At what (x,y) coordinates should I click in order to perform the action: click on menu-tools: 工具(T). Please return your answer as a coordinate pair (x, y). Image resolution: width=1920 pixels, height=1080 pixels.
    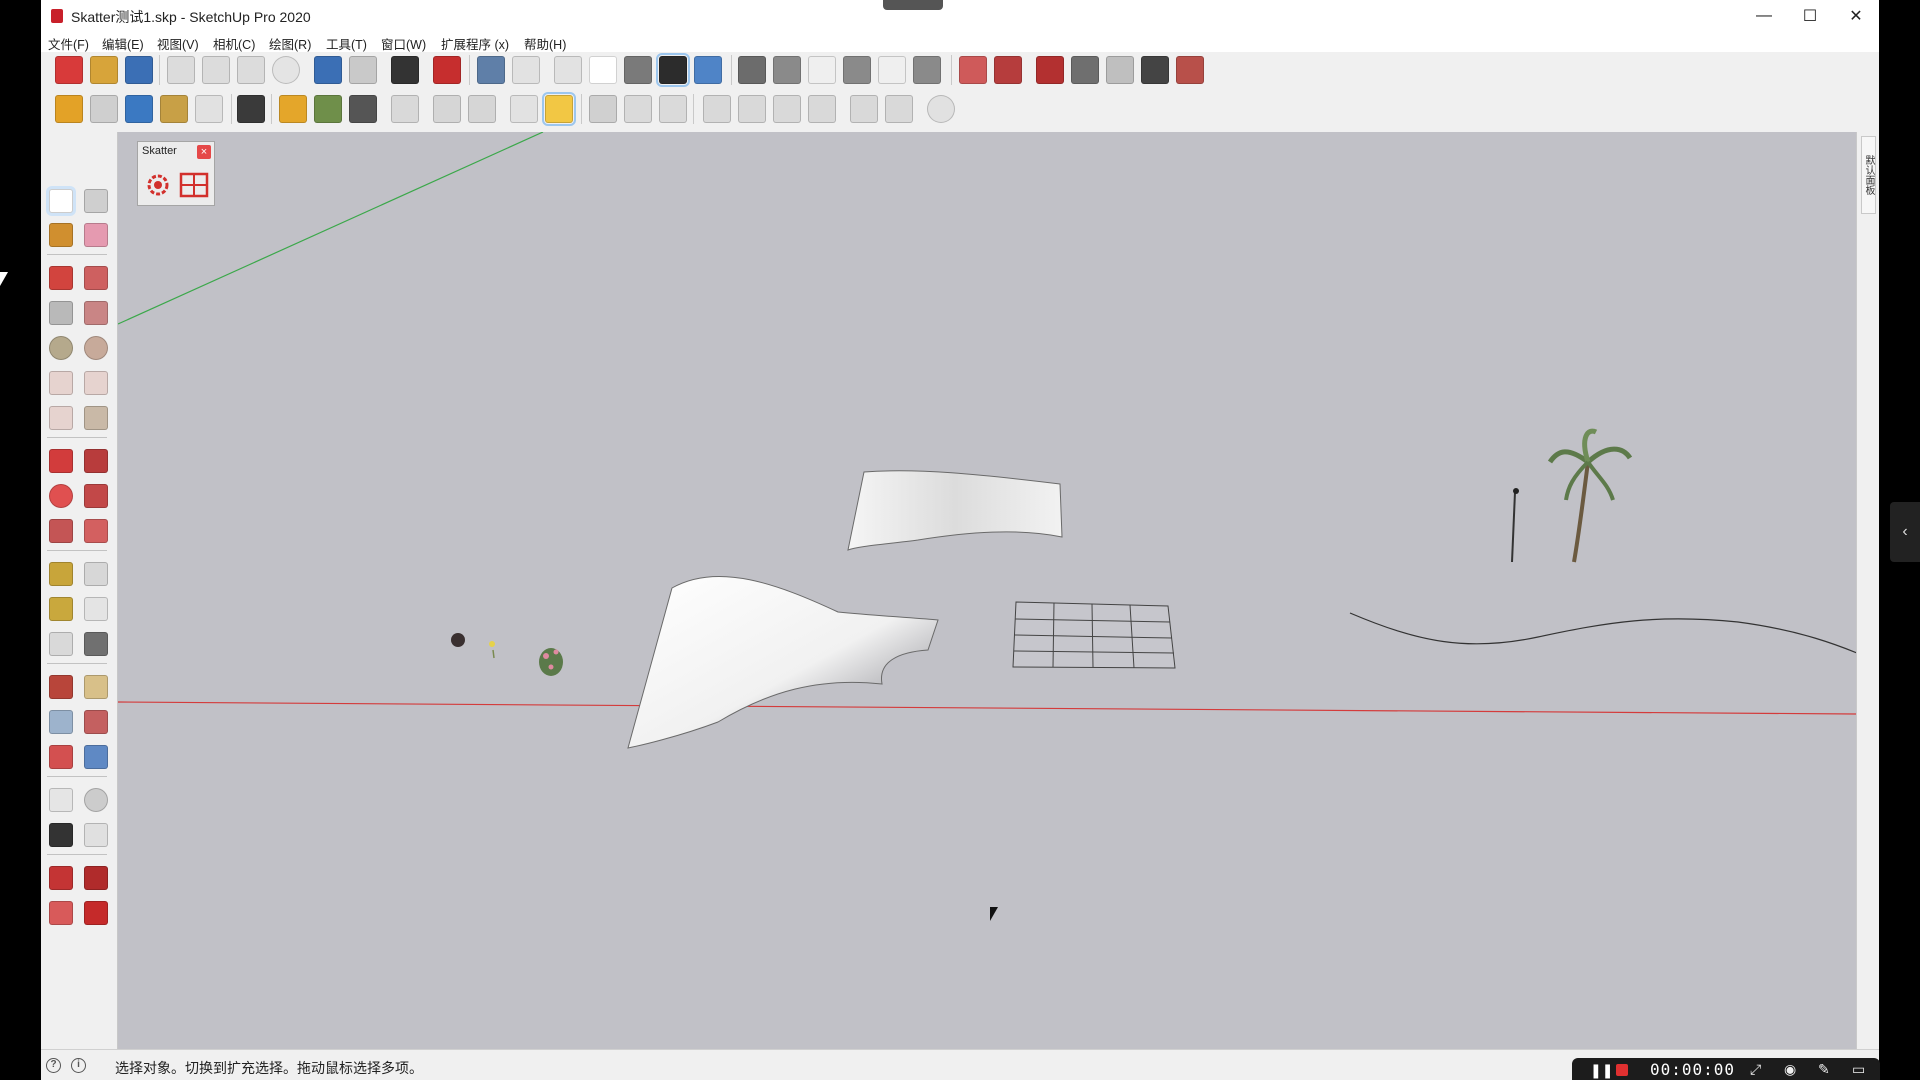
    Looking at the image, I should click on (346, 43).